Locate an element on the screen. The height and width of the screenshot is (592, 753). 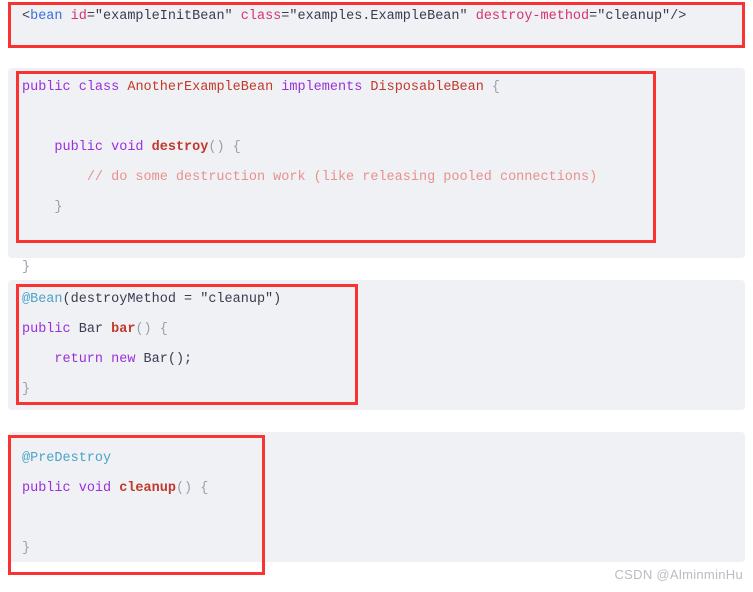
code-token-str: ="cleanup"/> is located at coordinates (638, 16).